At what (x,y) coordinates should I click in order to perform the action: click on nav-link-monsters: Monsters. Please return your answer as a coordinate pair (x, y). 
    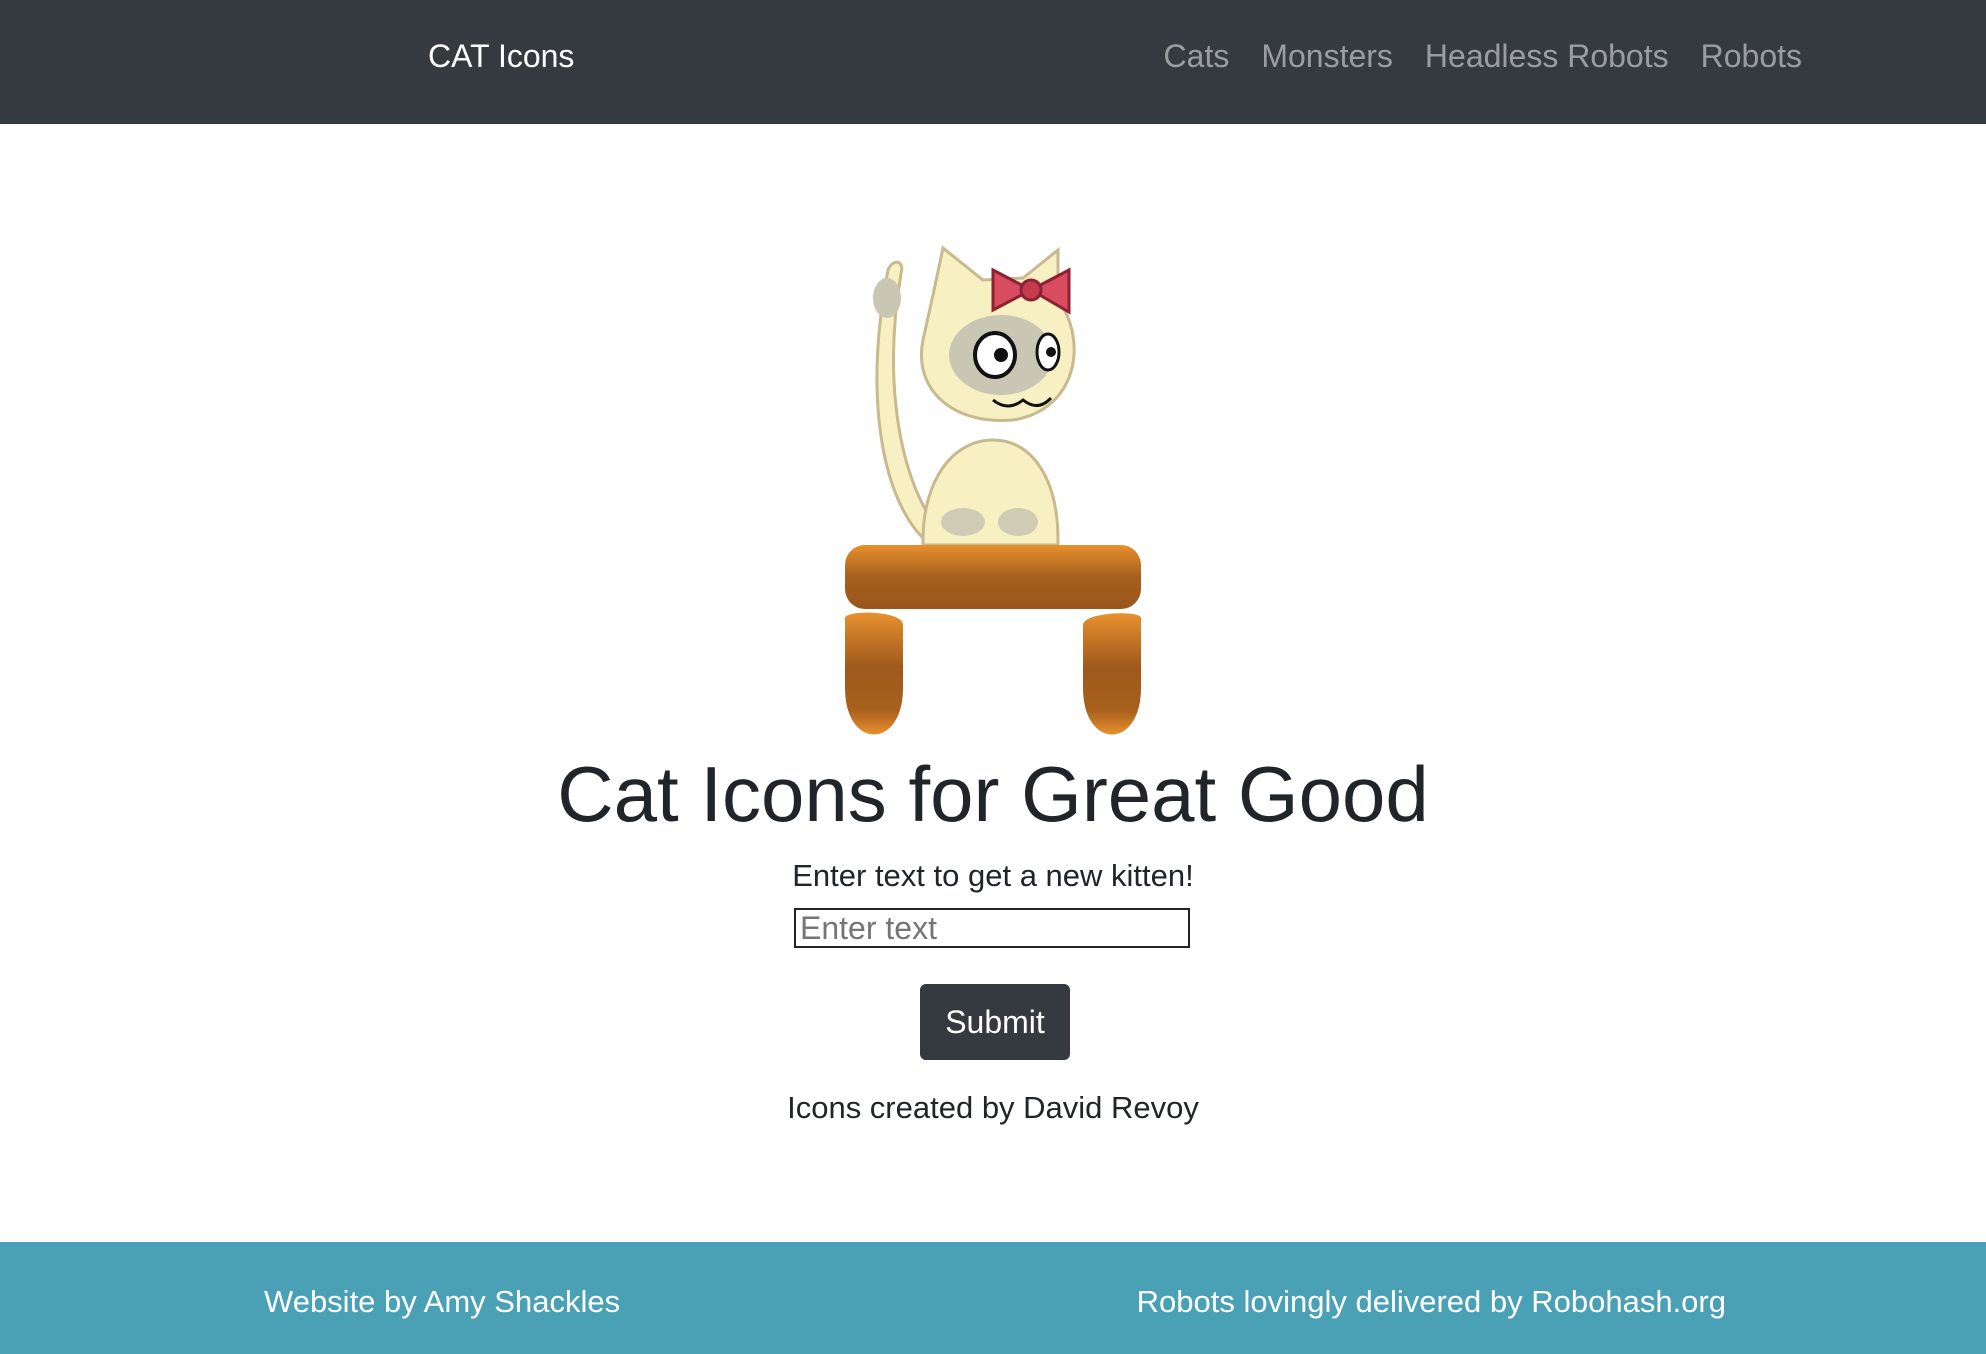
    Looking at the image, I should click on (1327, 56).